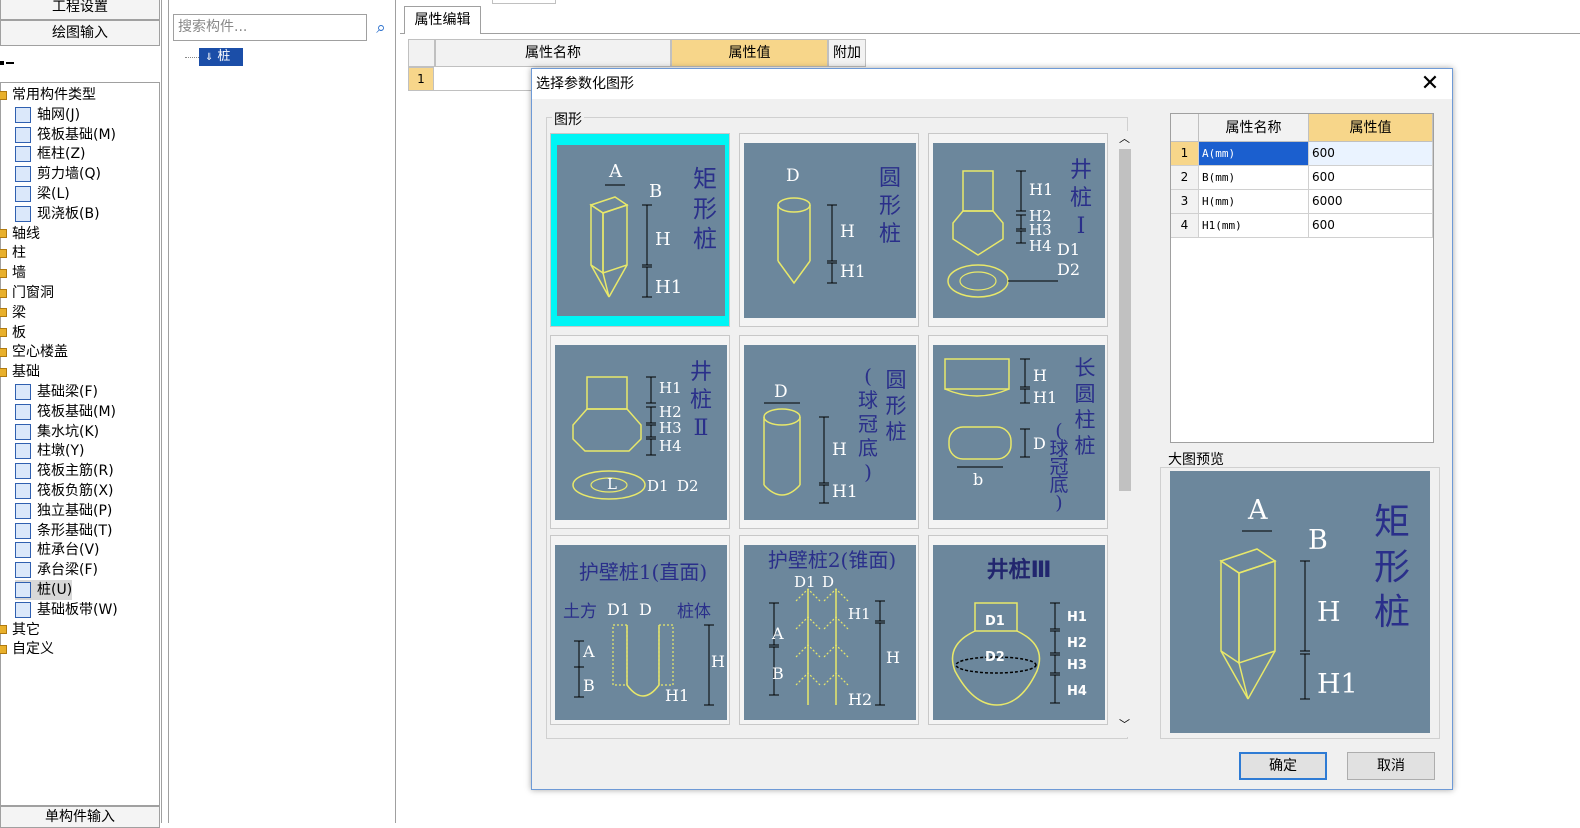  What do you see at coordinates (224, 56) in the screenshot?
I see `tree-node-label: 桩` at bounding box center [224, 56].